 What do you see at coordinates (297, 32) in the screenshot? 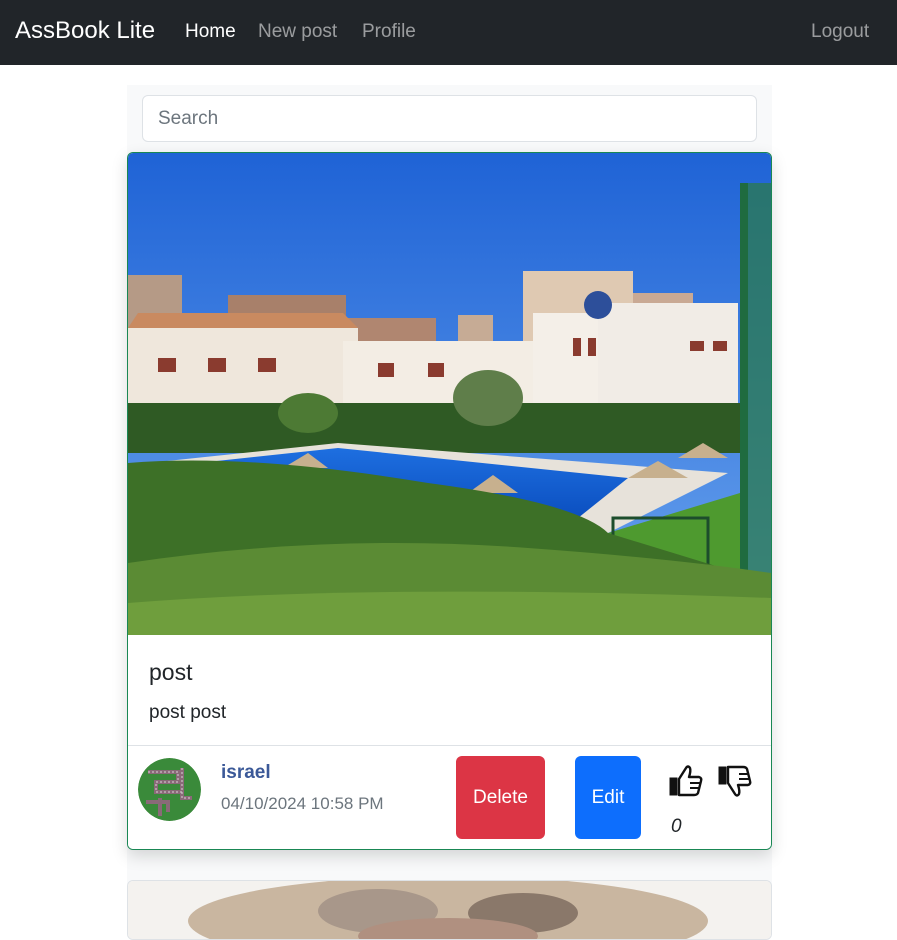
I see `nav-link-new-post: New post` at bounding box center [297, 32].